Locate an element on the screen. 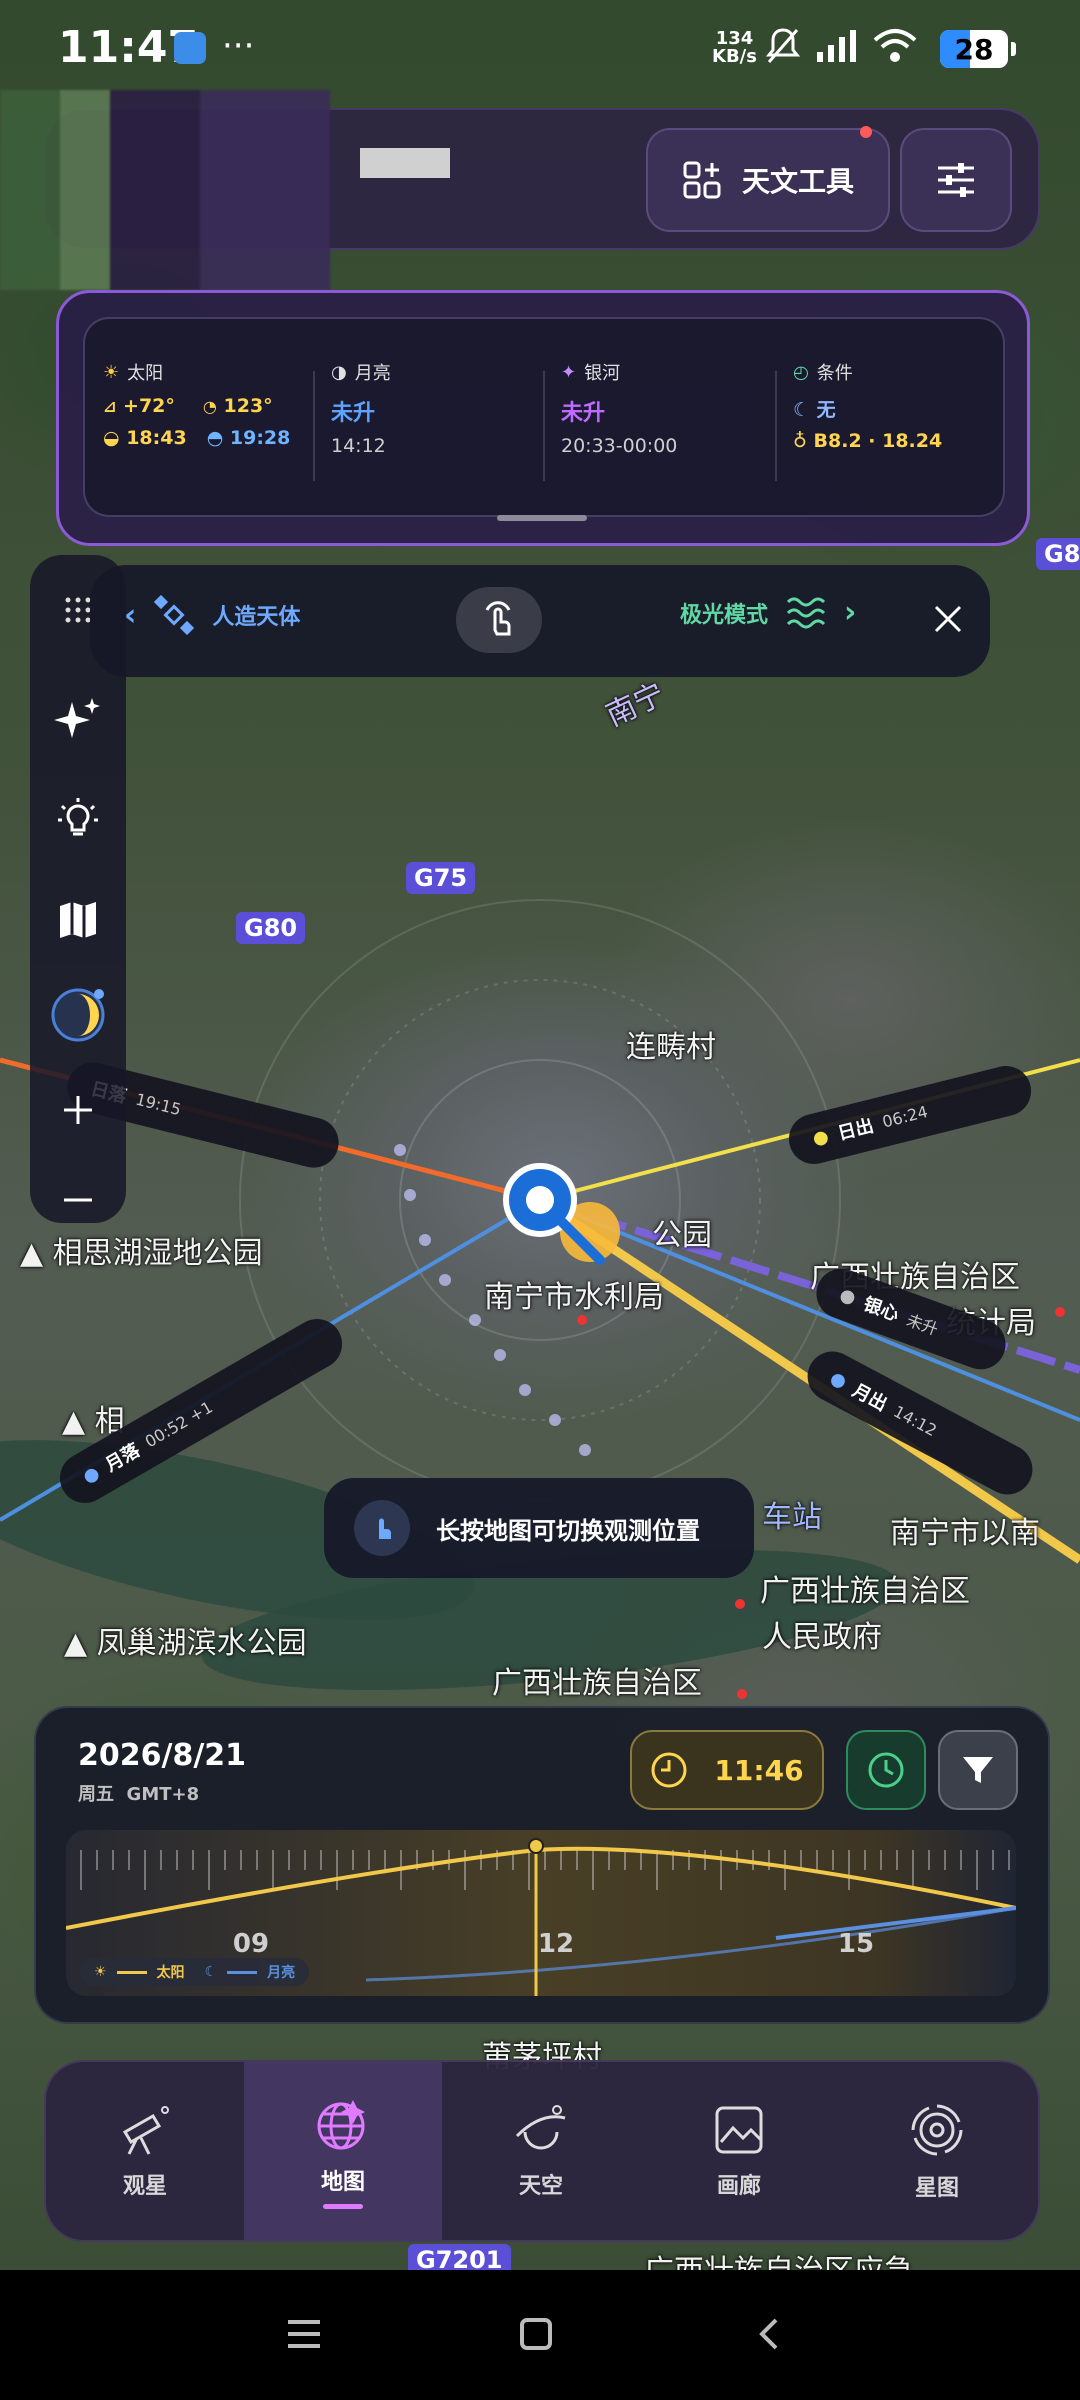 The width and height of the screenshot is (1080, 2400). x-tick-label: 09 is located at coordinates (251, 1944).